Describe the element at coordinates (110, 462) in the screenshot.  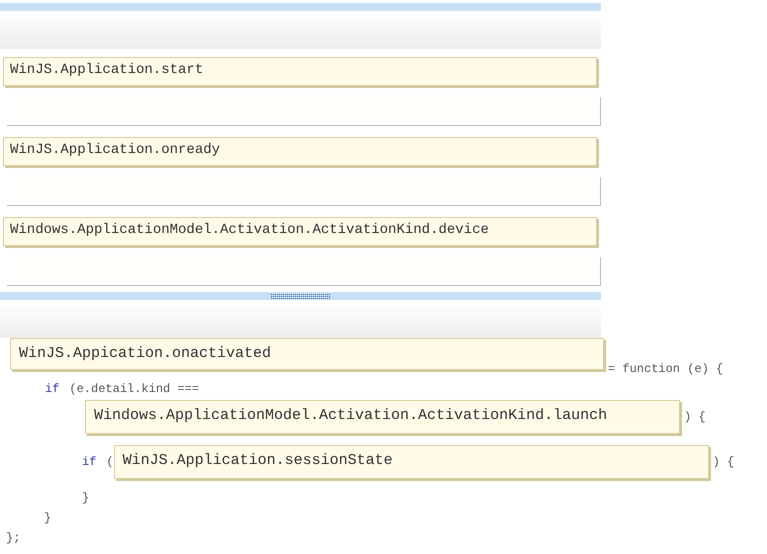
I see `code-text: (` at that location.